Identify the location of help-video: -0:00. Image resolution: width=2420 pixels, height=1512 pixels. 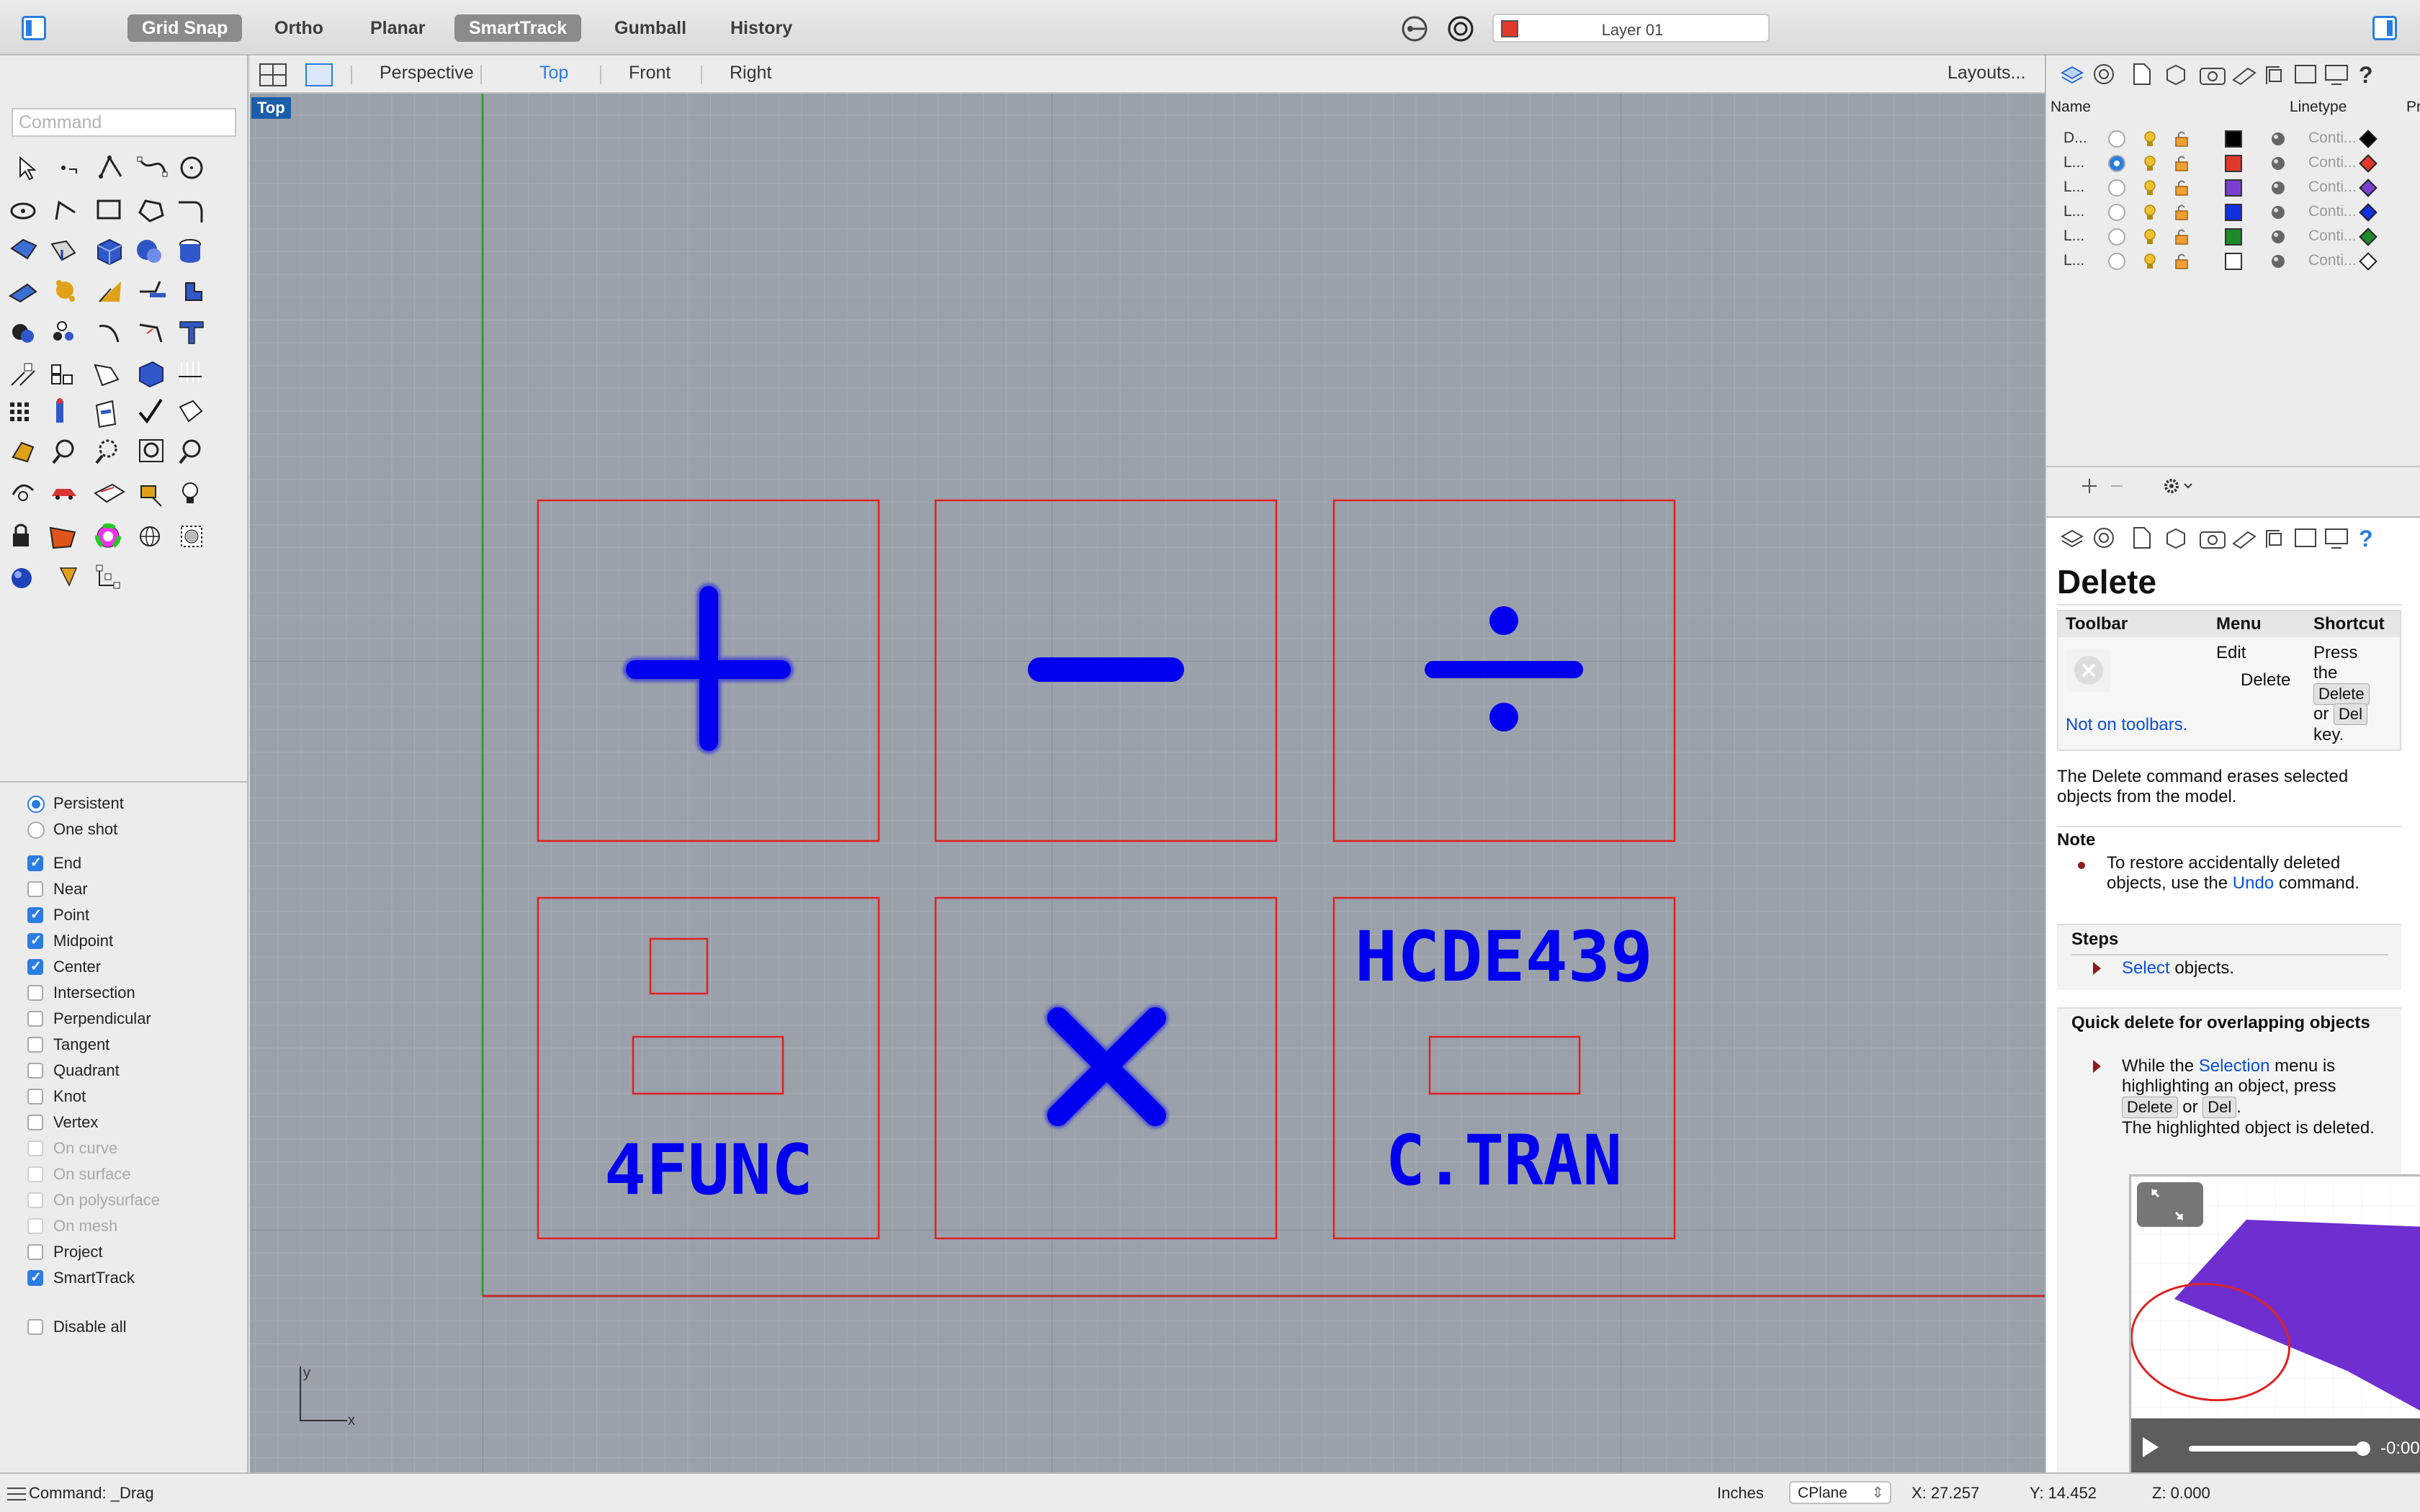
(2274, 1324).